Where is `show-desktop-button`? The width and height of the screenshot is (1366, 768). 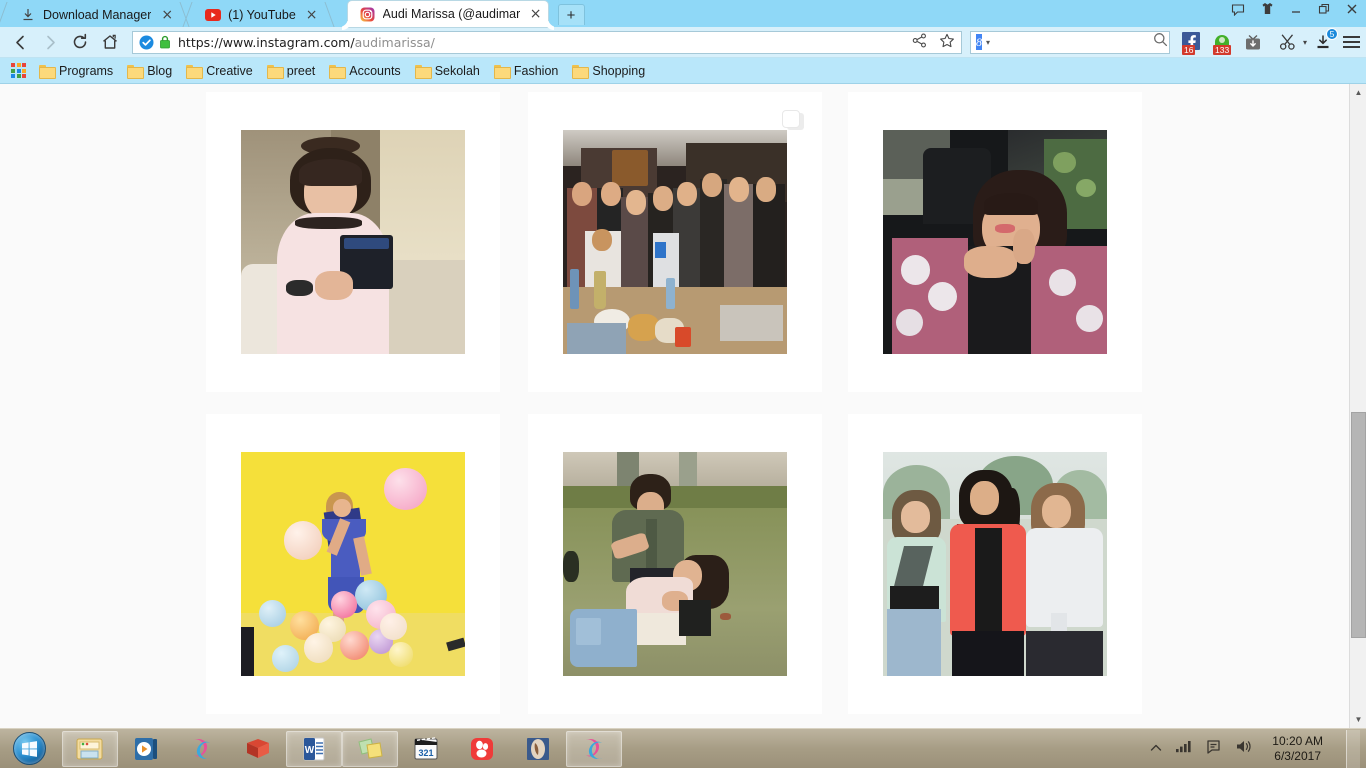
show-desktop-button is located at coordinates (1353, 748).